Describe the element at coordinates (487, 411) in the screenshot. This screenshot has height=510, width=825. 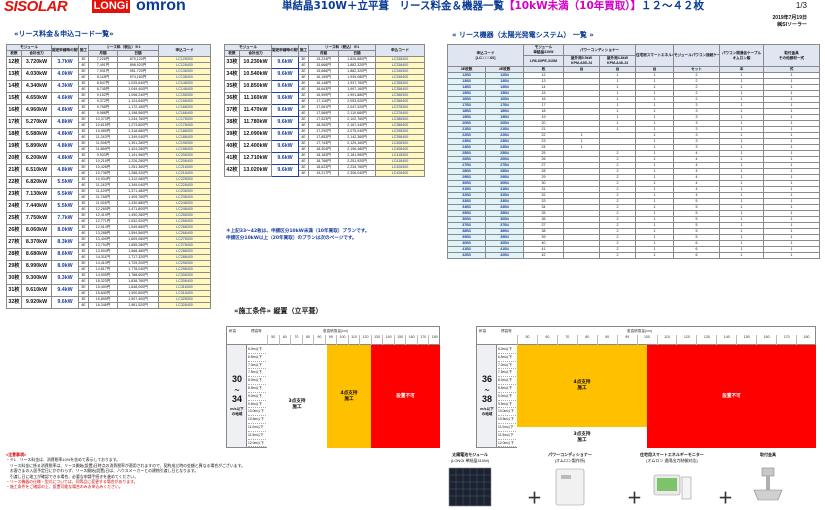
I see `wind-unit-right: m/s以下の地域` at that location.